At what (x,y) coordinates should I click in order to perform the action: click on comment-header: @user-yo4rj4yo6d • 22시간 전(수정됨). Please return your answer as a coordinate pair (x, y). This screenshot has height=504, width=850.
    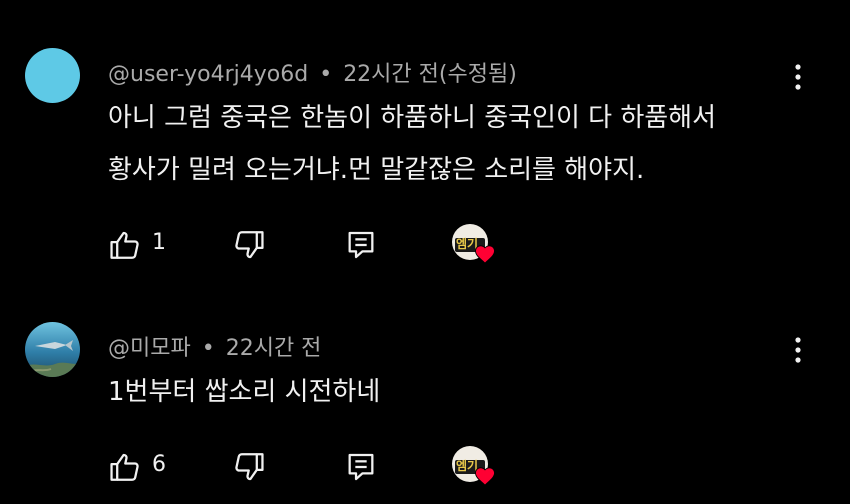
    Looking at the image, I should click on (312, 72).